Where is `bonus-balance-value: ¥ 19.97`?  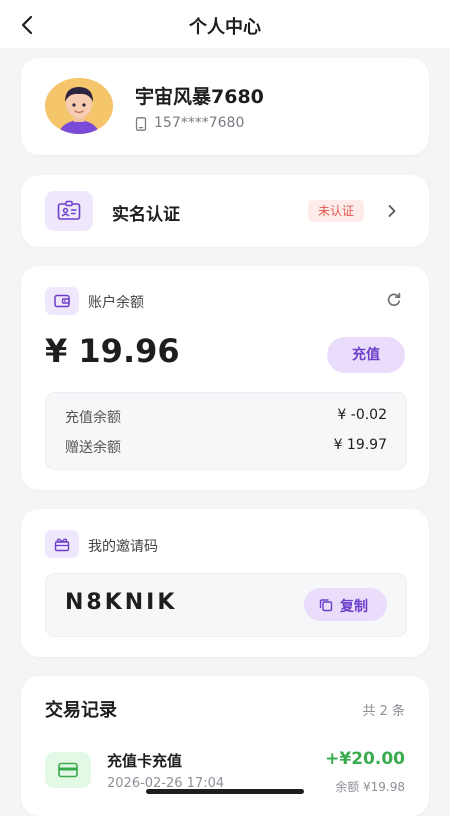
bonus-balance-value: ¥ 19.97 is located at coordinates (360, 445).